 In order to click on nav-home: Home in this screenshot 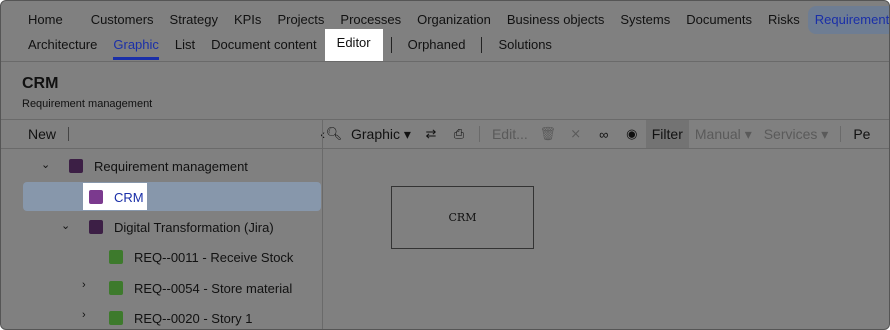, I will do `click(36, 20)`.